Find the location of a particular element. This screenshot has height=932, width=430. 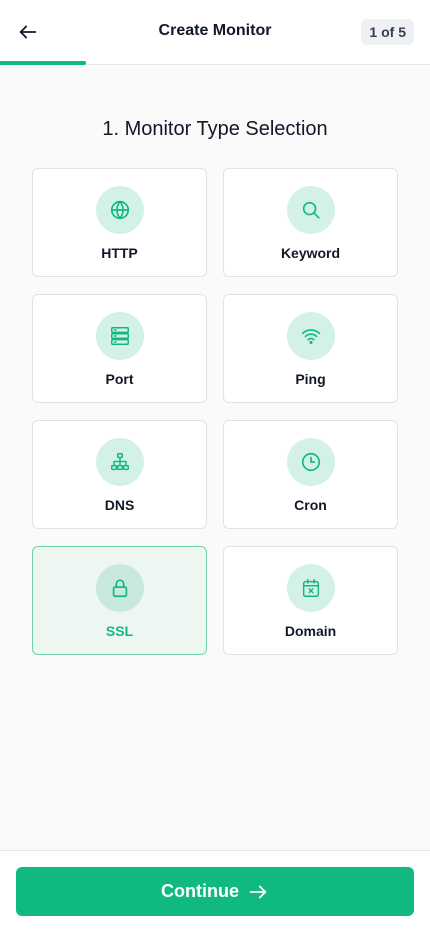

globe-icon is located at coordinates (119, 210).